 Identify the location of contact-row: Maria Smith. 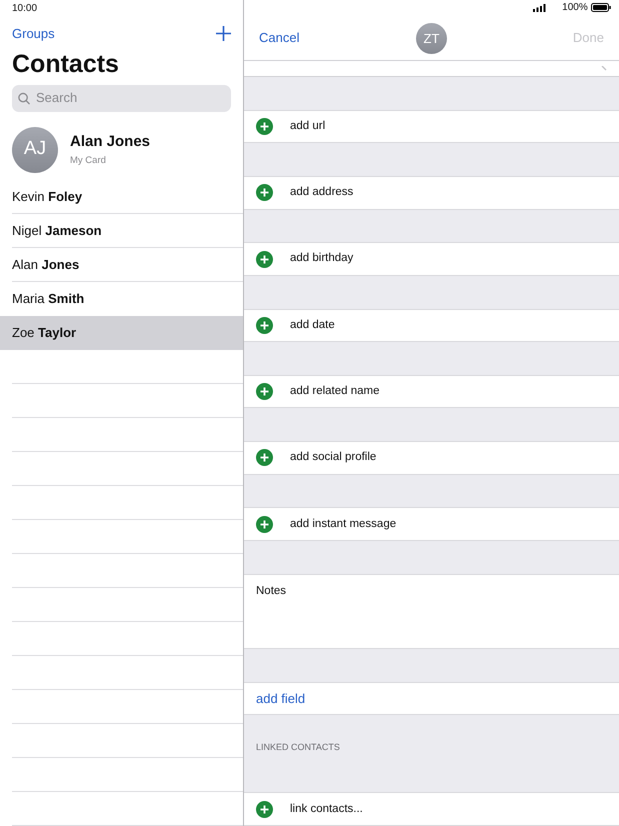
(121, 299).